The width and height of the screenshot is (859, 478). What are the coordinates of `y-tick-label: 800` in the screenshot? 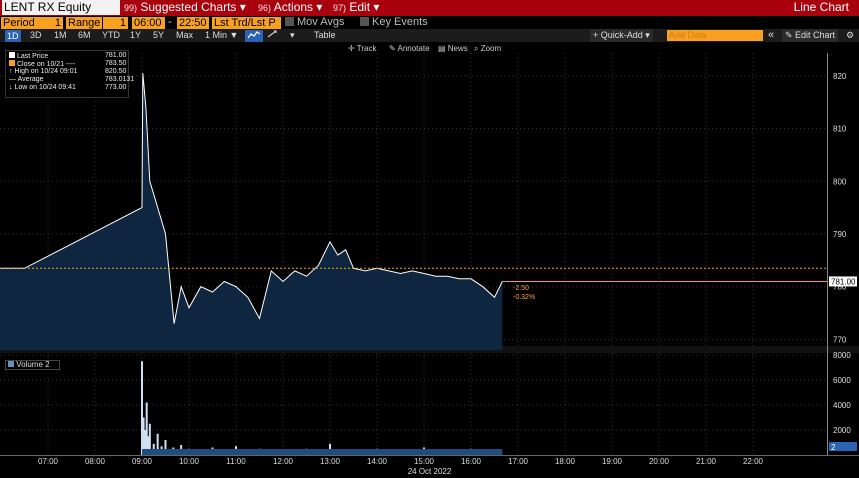 It's located at (840, 181).